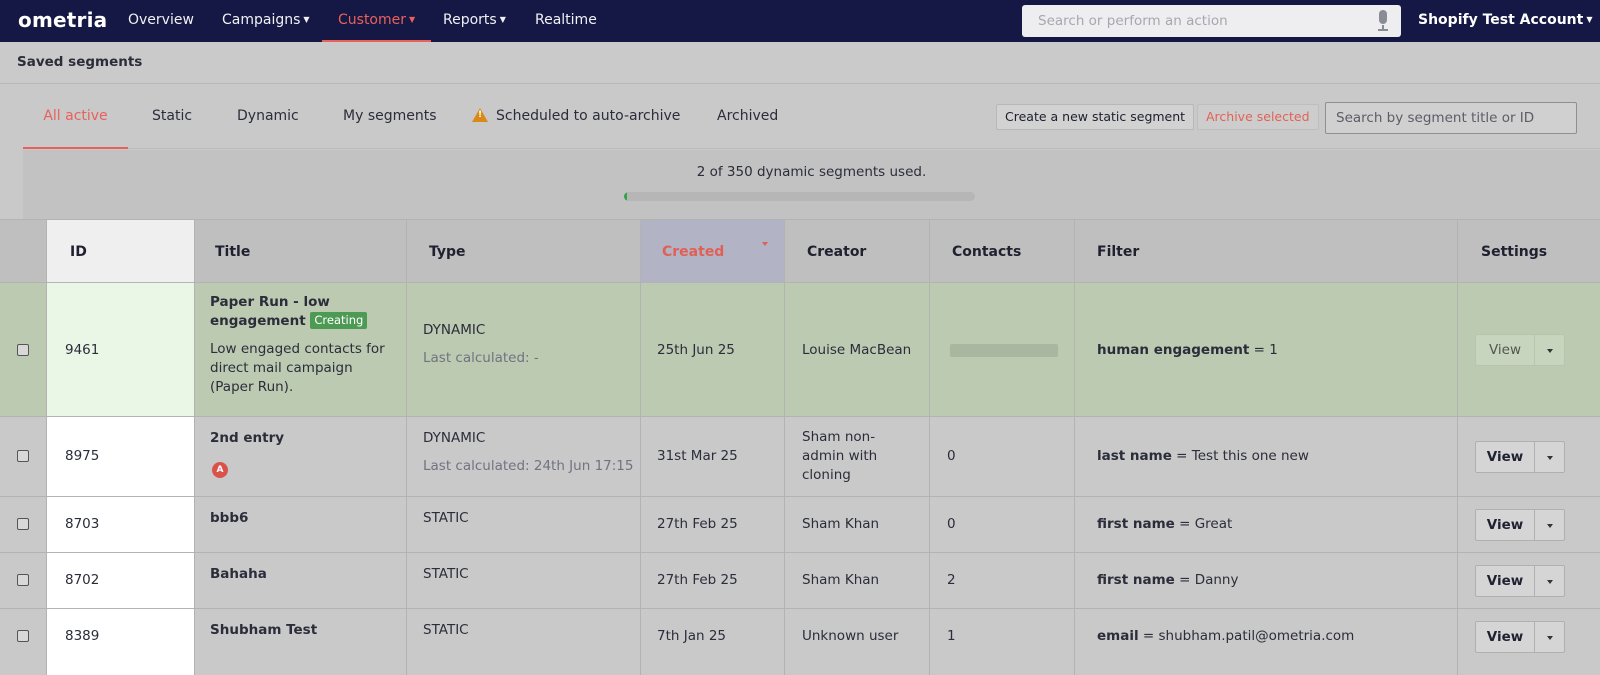  Describe the element at coordinates (172, 117) in the screenshot. I see `tab-static: Static` at that location.